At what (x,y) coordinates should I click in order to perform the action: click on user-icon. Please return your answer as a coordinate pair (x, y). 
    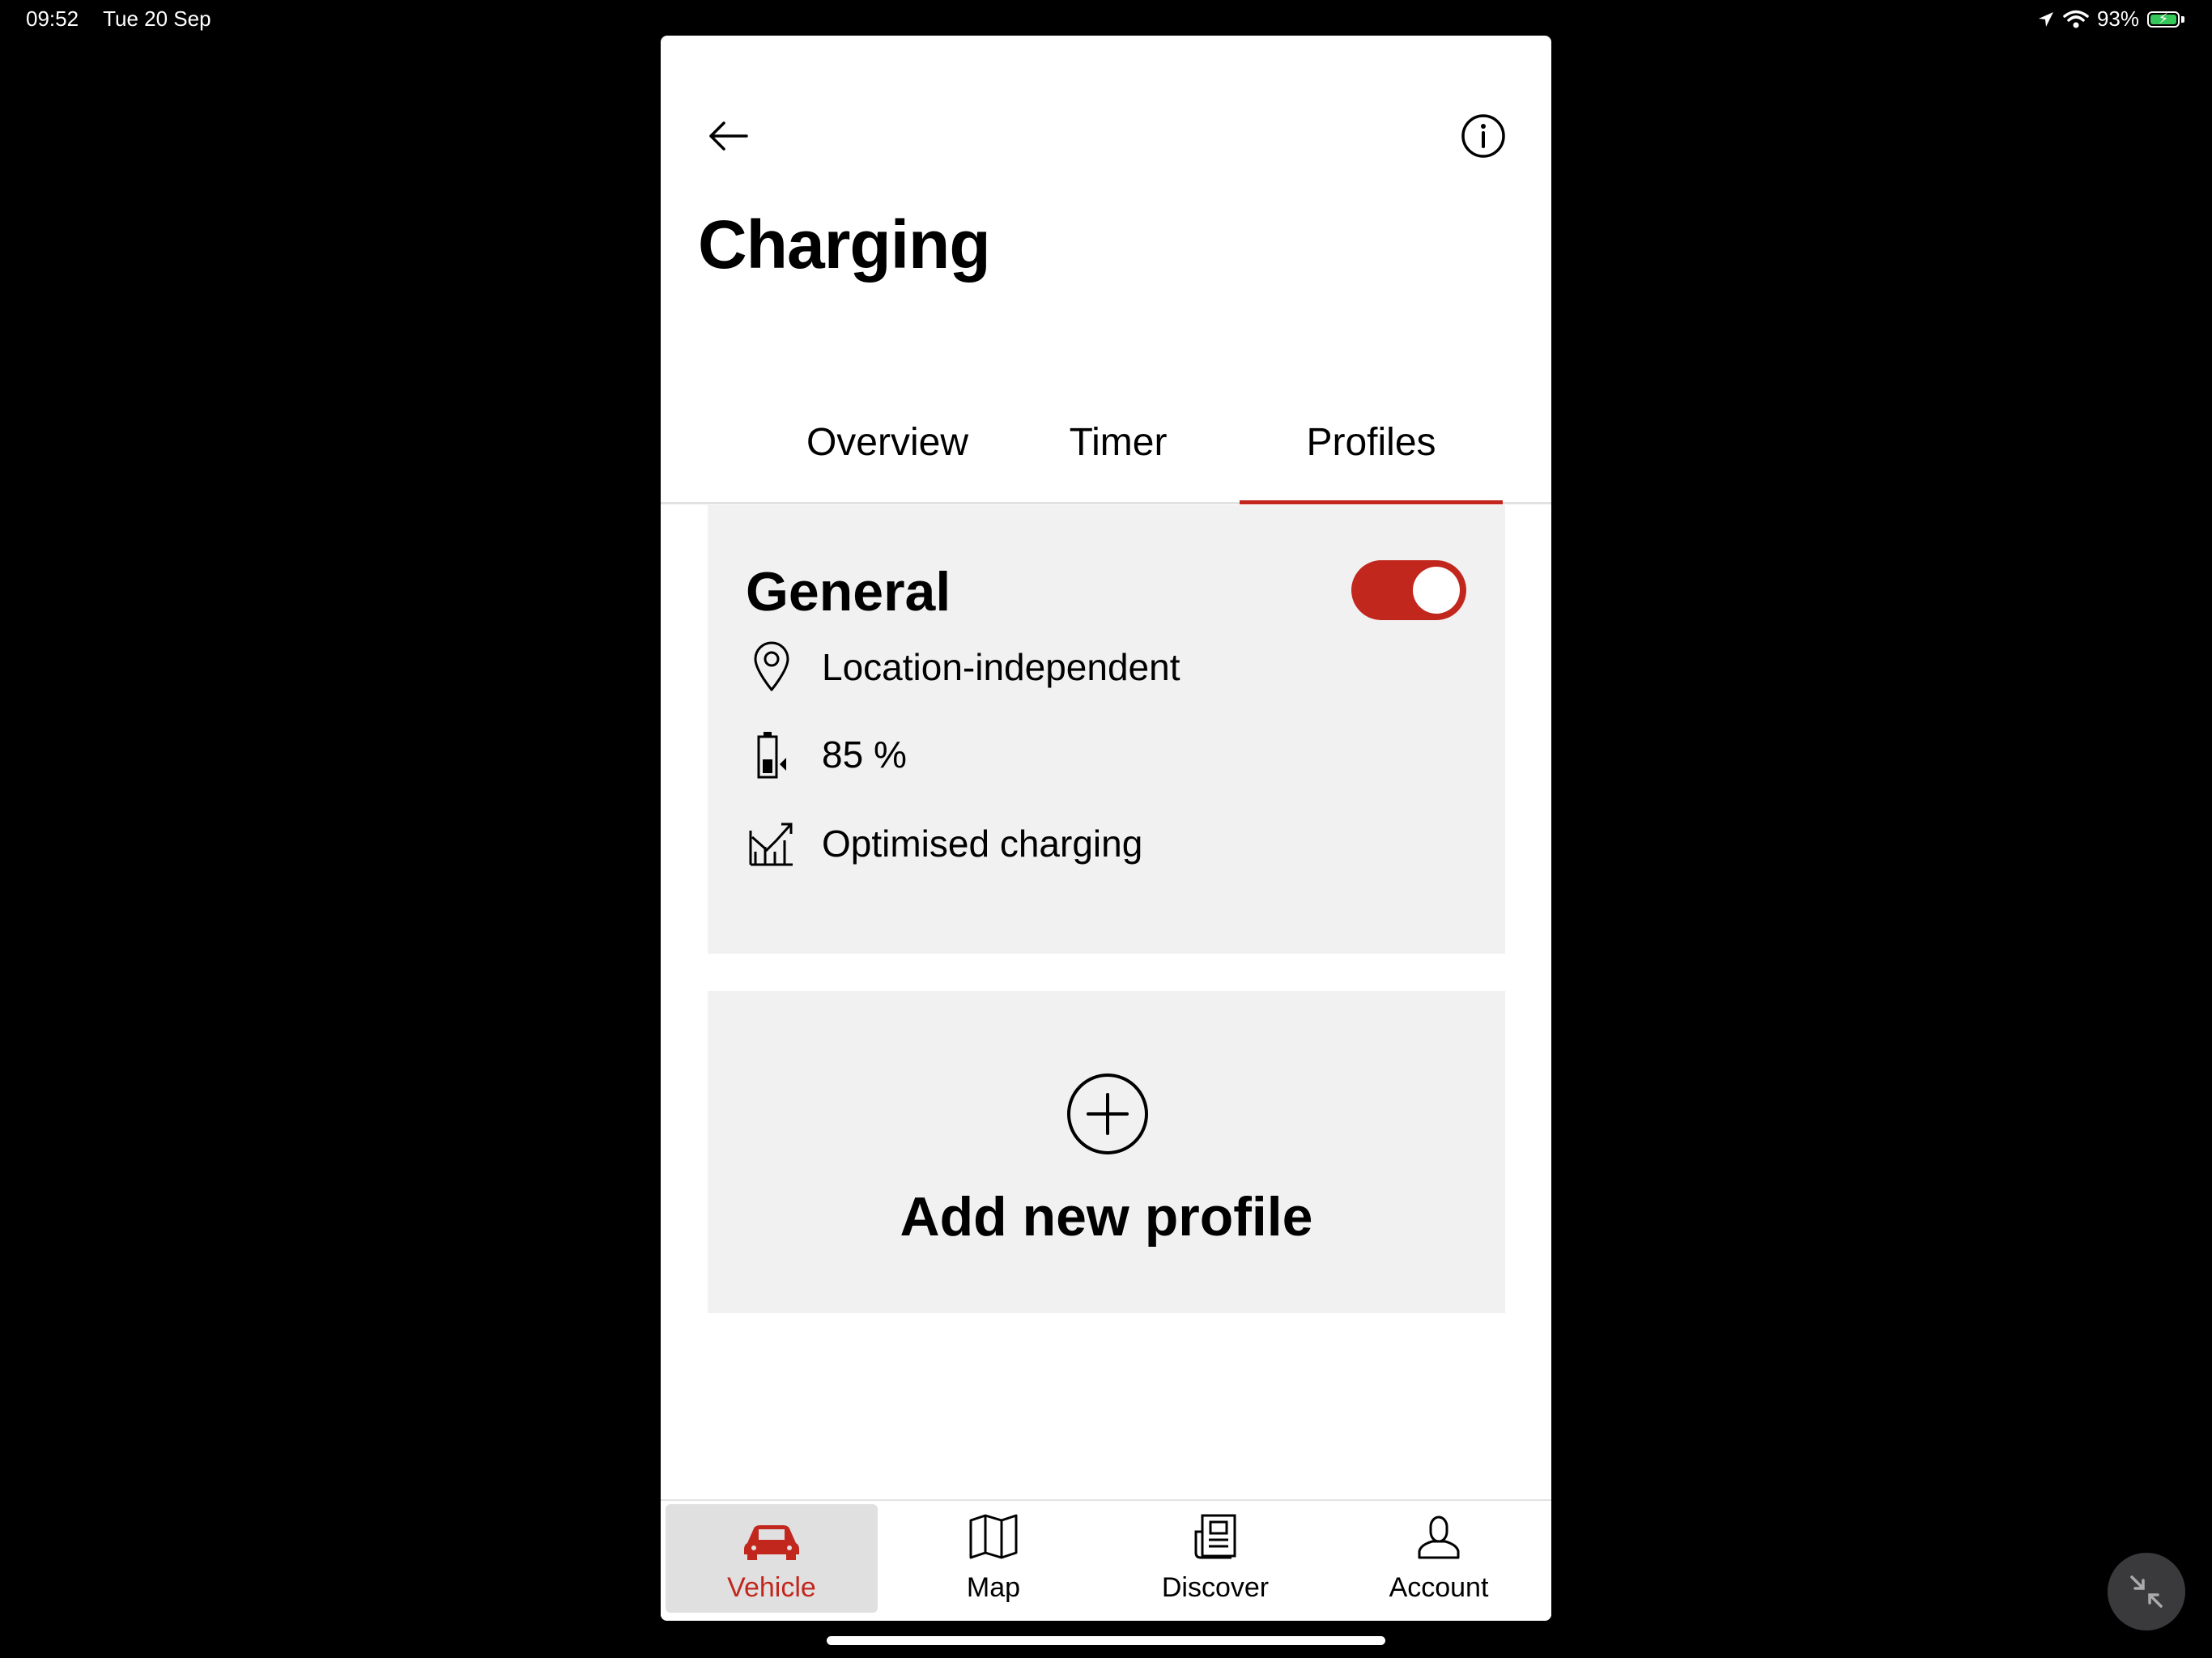
    Looking at the image, I should click on (1439, 1537).